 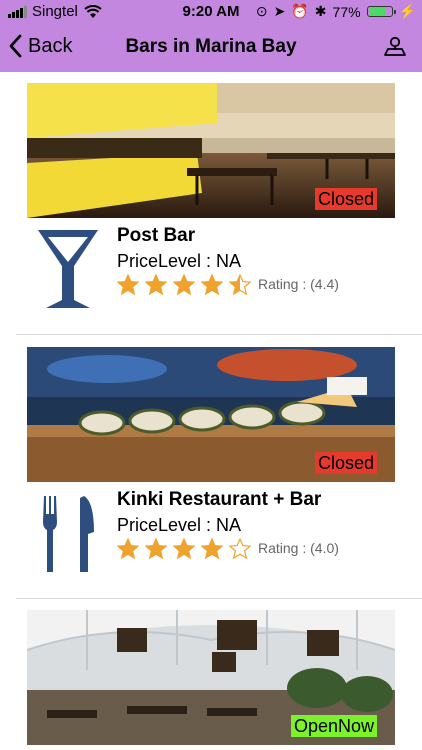 What do you see at coordinates (211, 12) in the screenshot?
I see `status-bar: Singtel 9:20 AM ⊙ ➤ ⏰ ✱ 77% ⚡` at bounding box center [211, 12].